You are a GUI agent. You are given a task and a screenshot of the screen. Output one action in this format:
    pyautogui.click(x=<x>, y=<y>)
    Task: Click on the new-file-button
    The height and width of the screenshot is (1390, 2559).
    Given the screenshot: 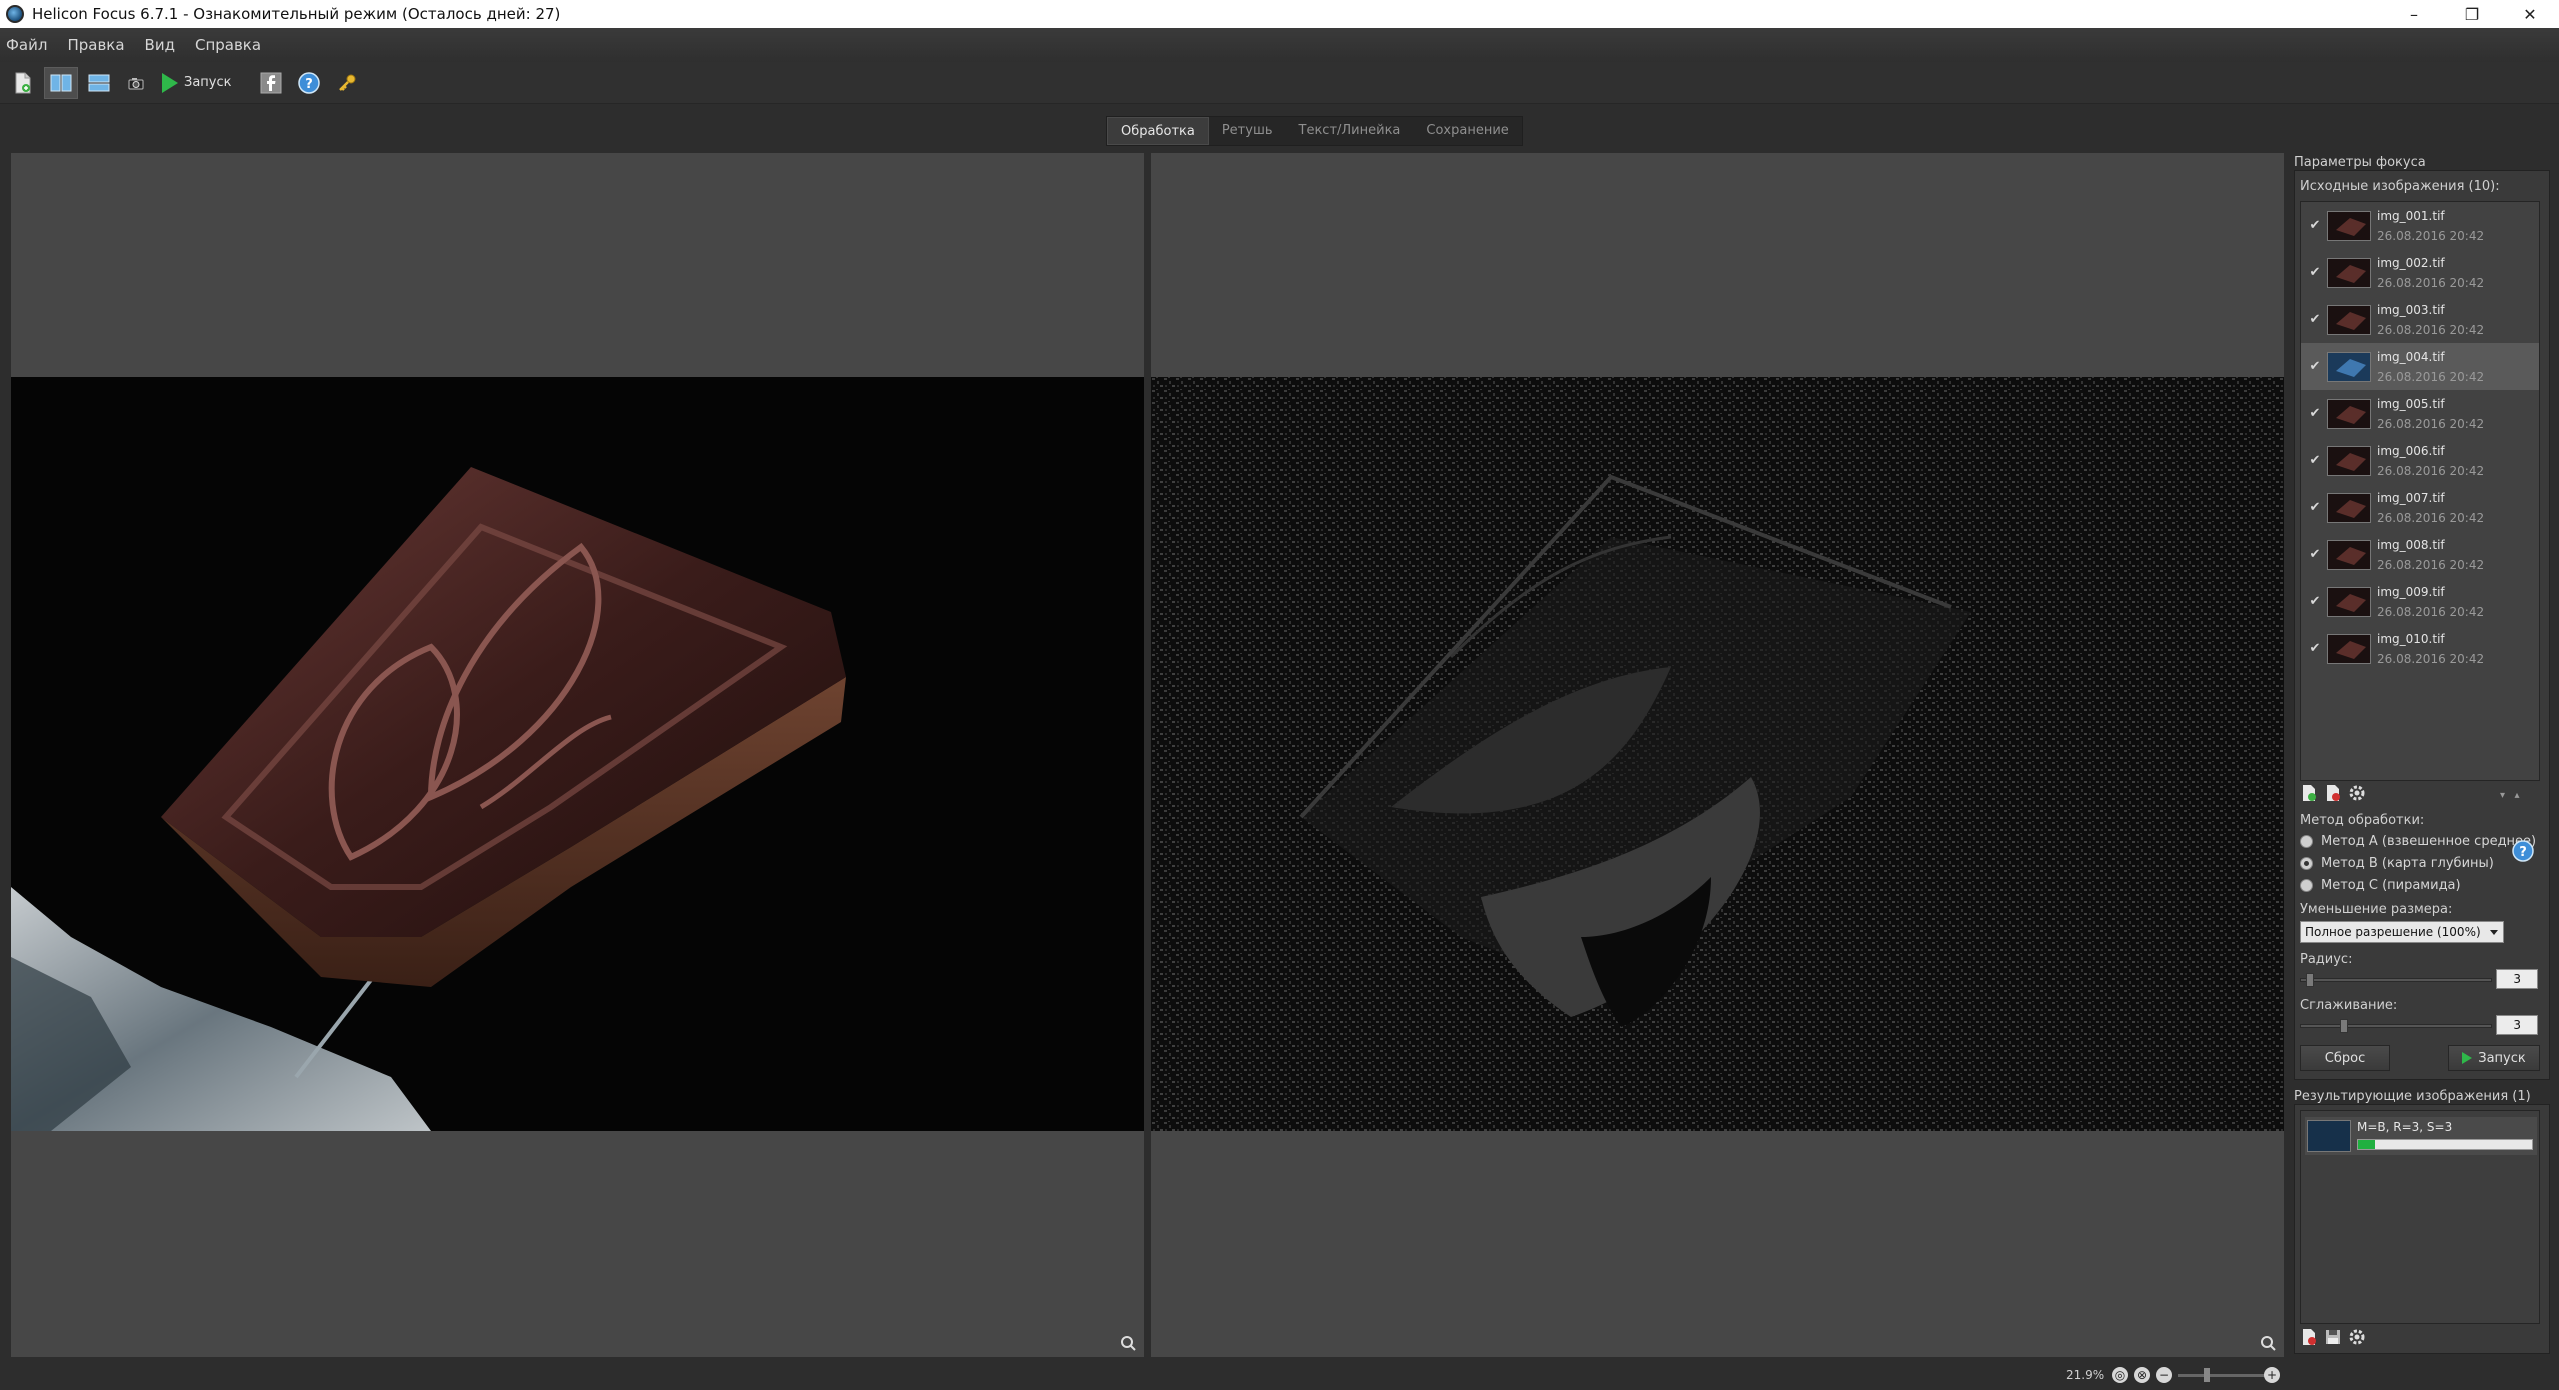 What is the action you would take?
    pyautogui.click(x=23, y=83)
    